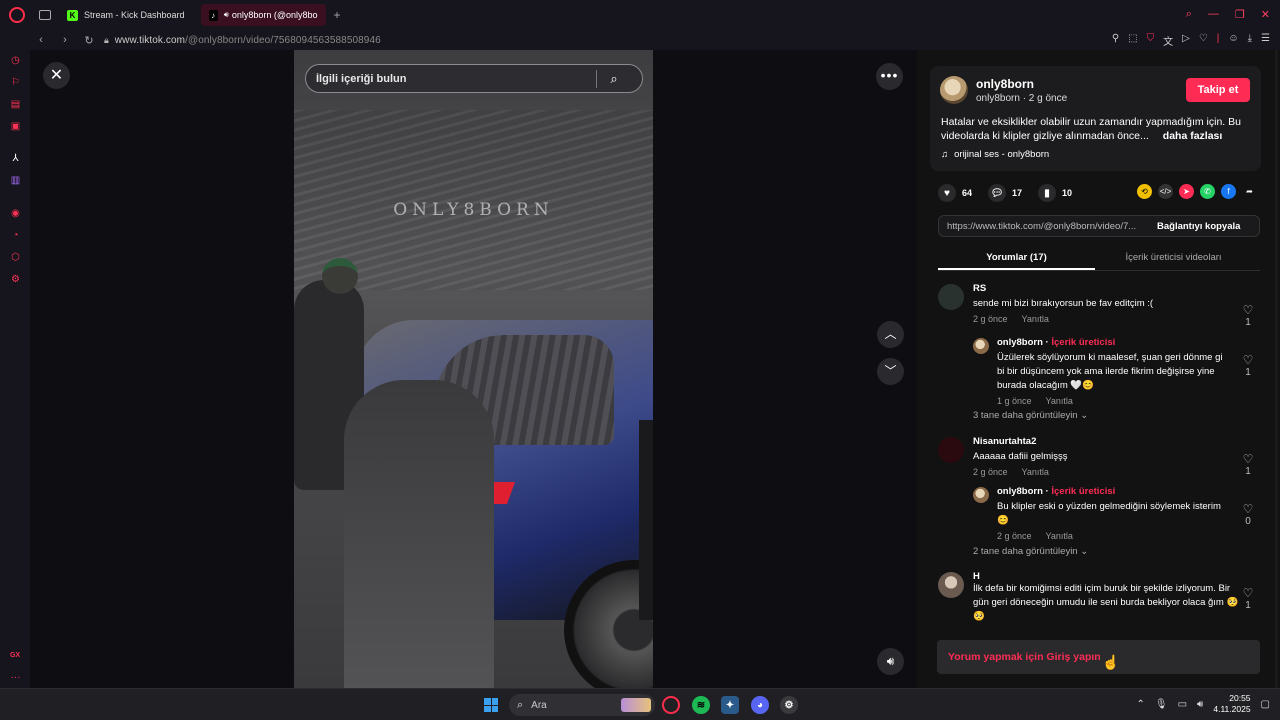 The width and height of the screenshot is (1280, 720). What do you see at coordinates (1110, 441) in the screenshot?
I see `comment-author: Nisanurtahta2` at bounding box center [1110, 441].